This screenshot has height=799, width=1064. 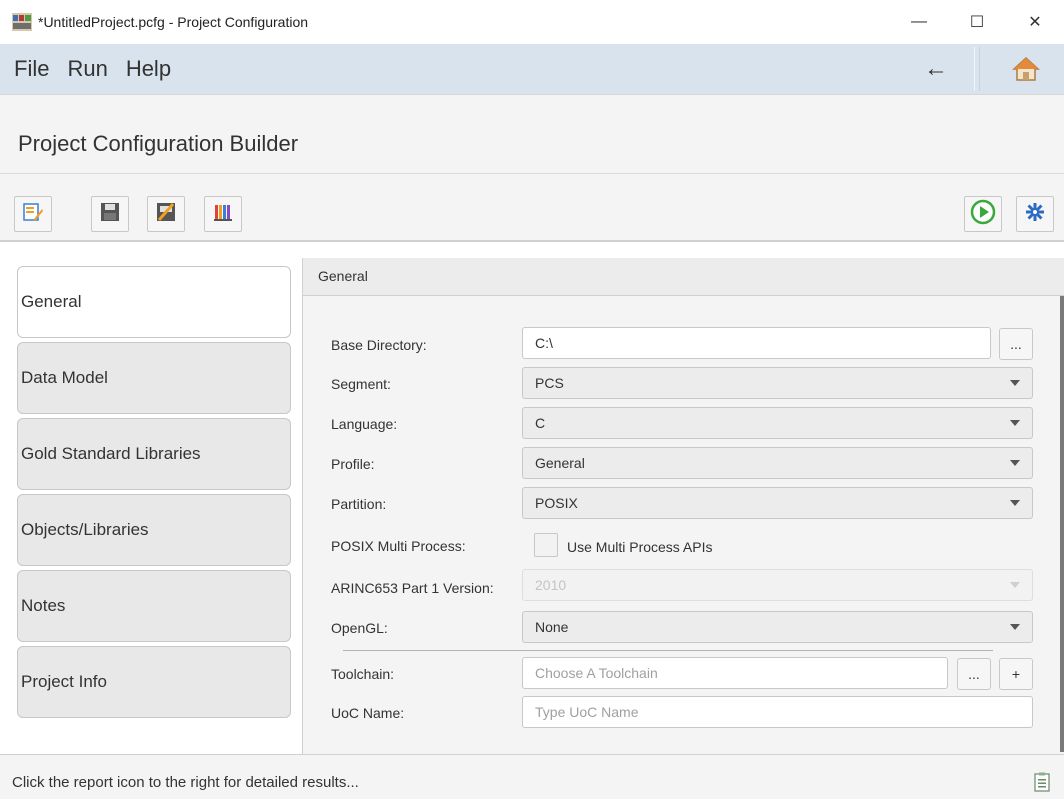 I want to click on nav-project-info: Project Info, so click(x=154, y=682).